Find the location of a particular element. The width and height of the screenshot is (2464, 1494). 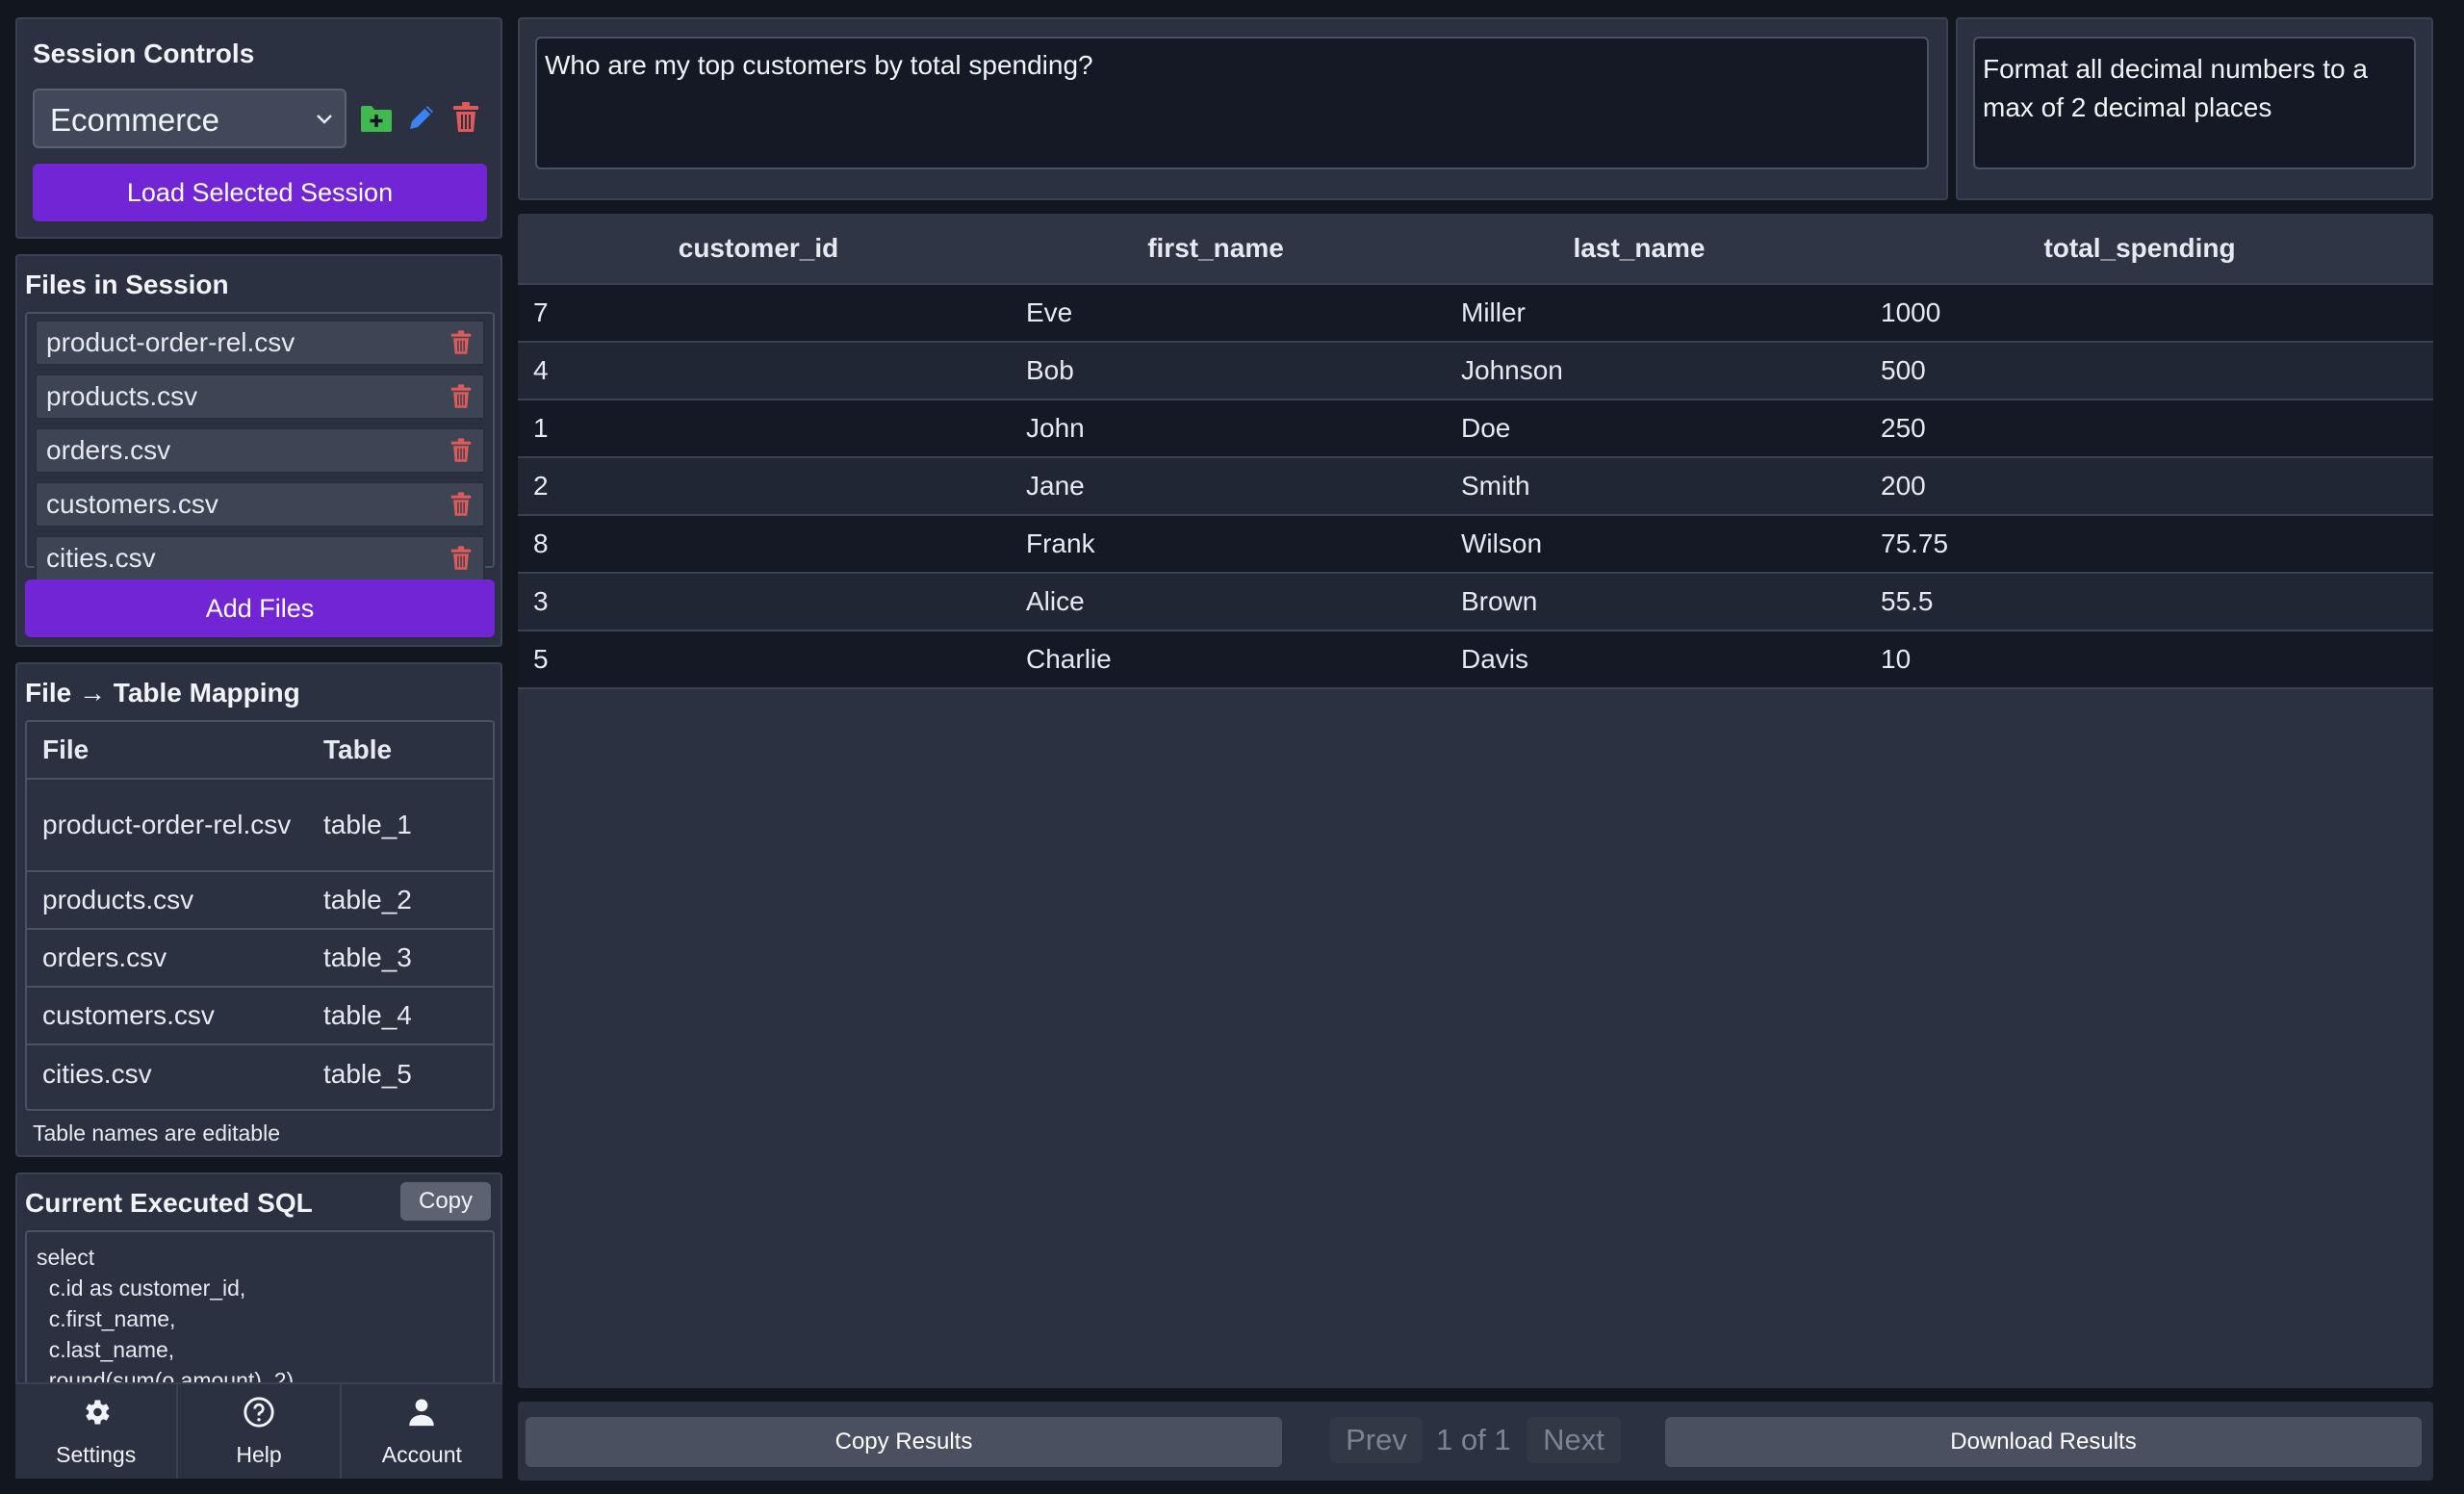

results-row: 1 John Doe 250 is located at coordinates (1475, 429).